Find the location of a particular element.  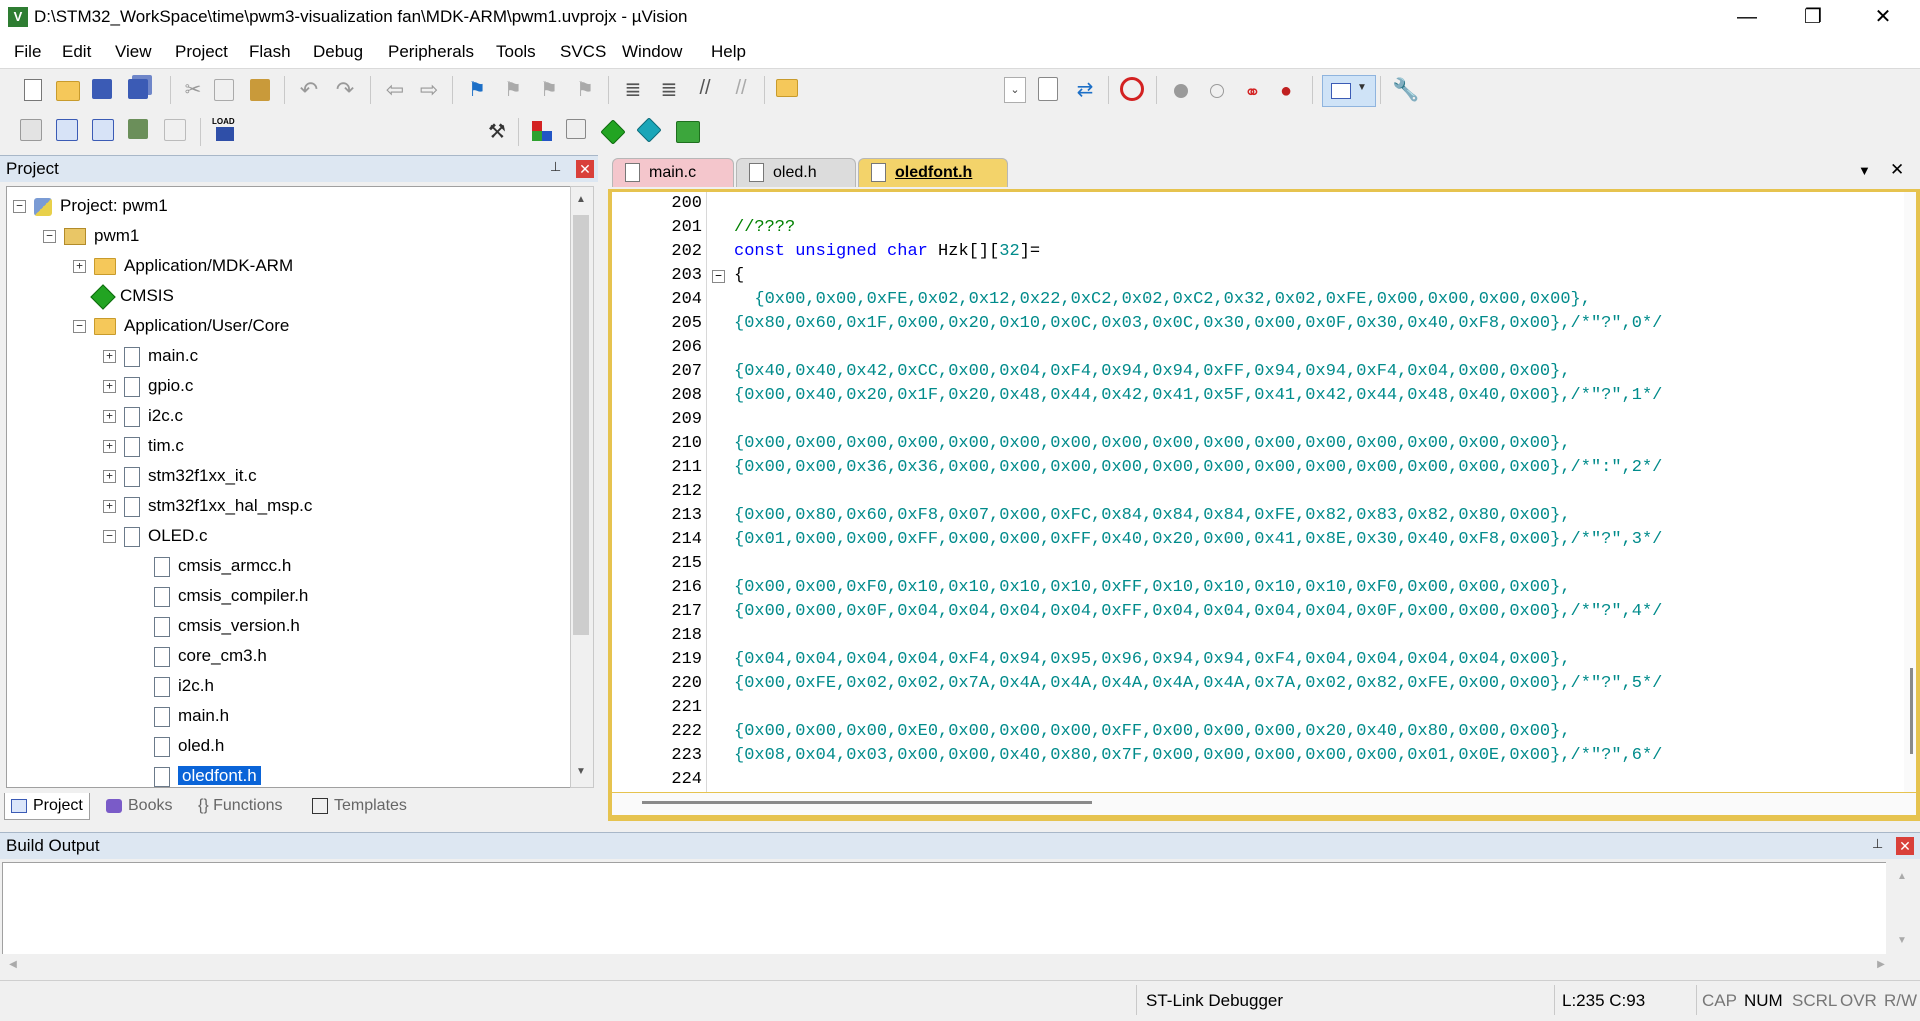

tree-item: main.h is located at coordinates (181, 716).